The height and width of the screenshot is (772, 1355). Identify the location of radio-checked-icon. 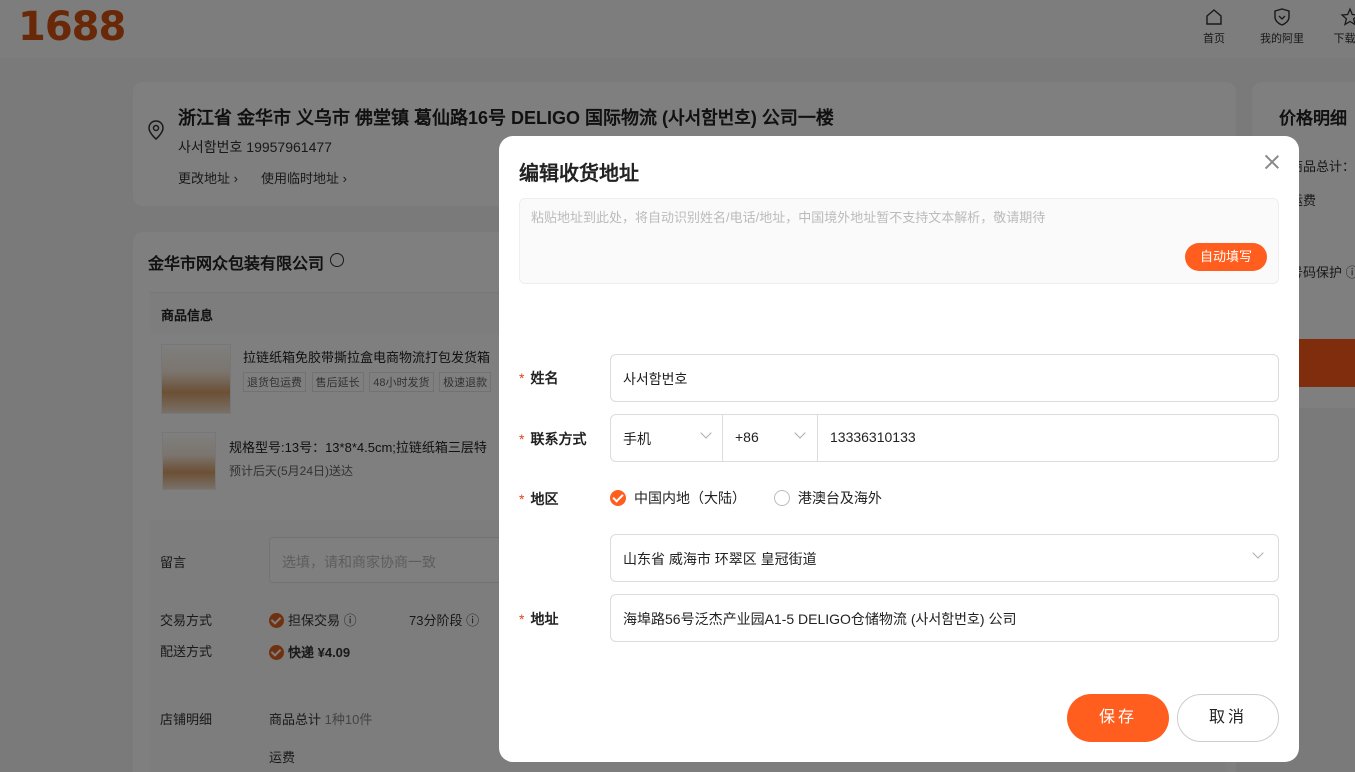
(618, 498).